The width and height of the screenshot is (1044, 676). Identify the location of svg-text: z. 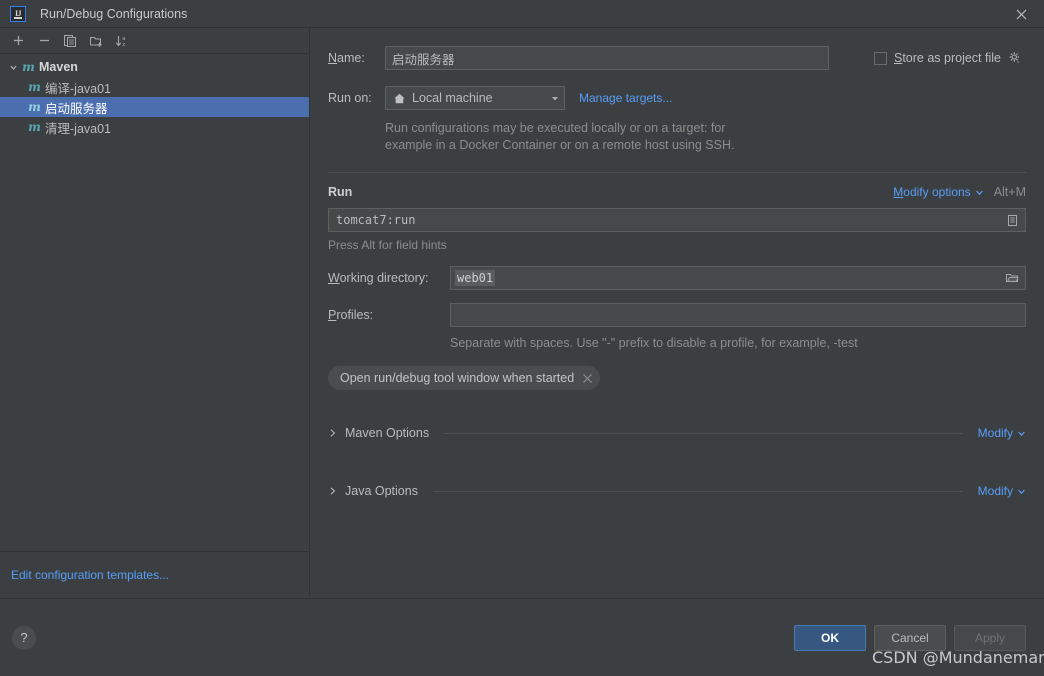
(123, 45).